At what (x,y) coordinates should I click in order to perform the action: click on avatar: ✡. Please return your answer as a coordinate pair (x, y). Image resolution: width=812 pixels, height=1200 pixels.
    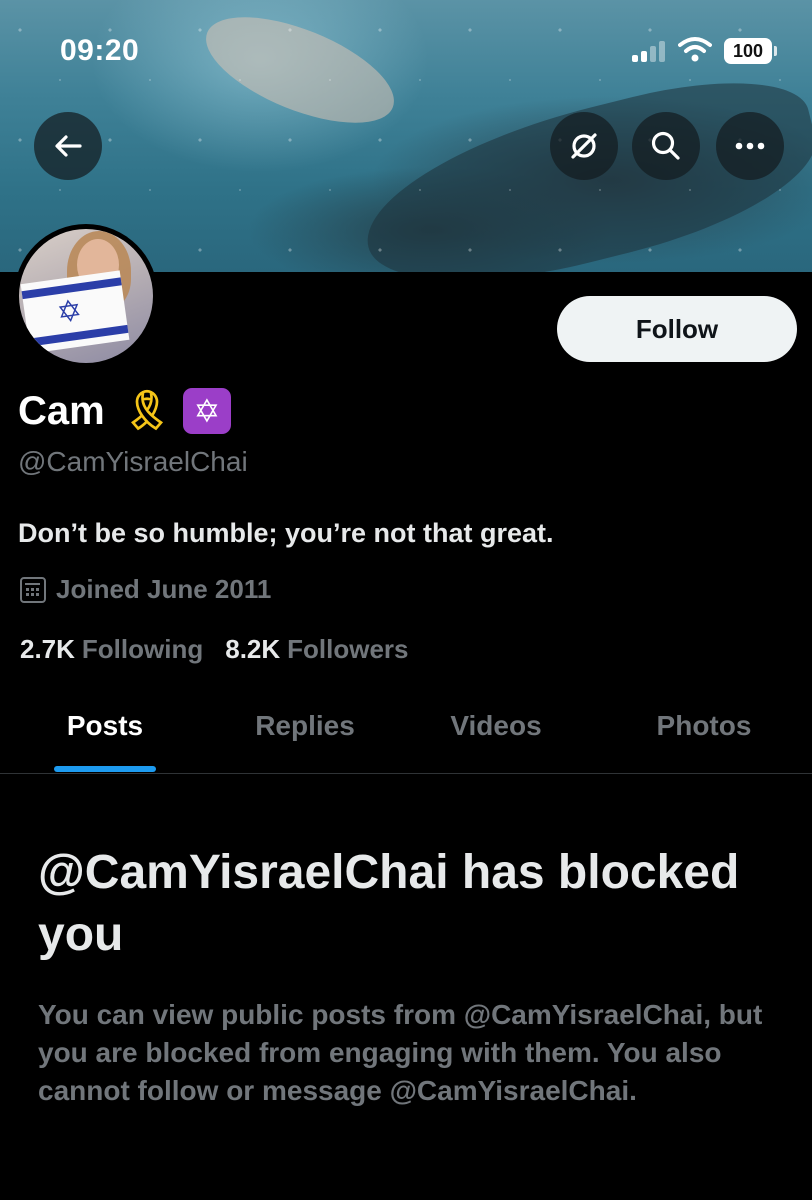
    Looking at the image, I should click on (86, 296).